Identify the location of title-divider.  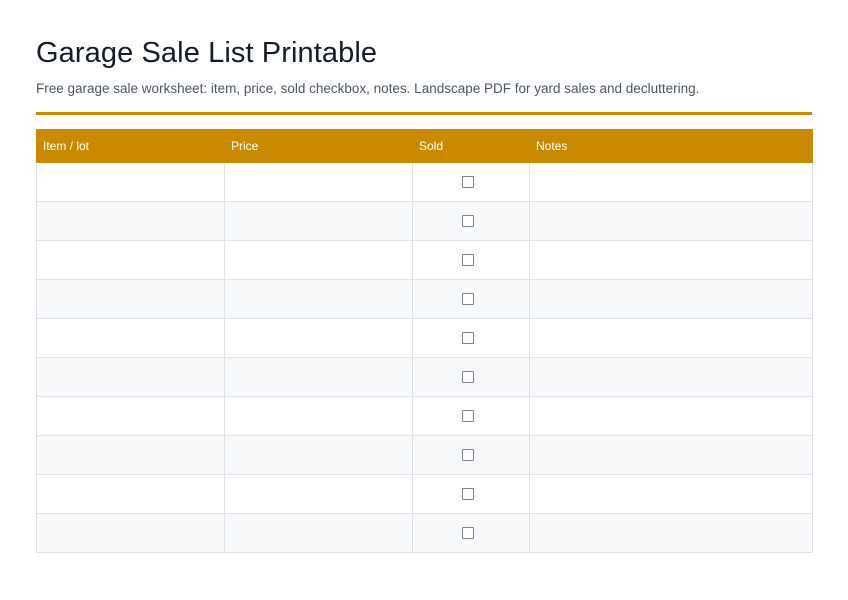
(424, 113).